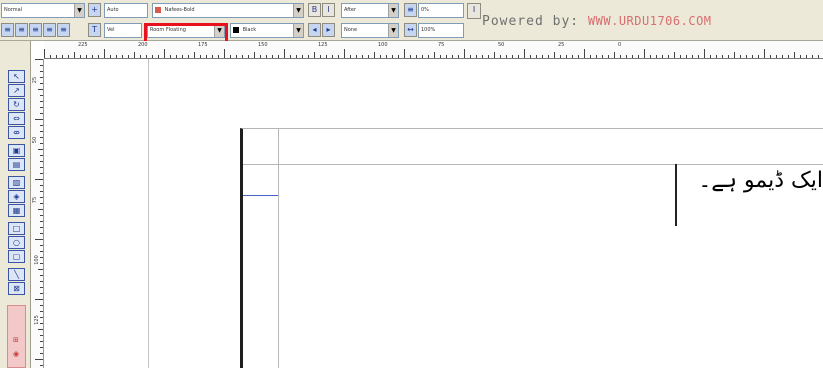  What do you see at coordinates (123, 30) in the screenshot?
I see `size2-select: Vel` at bounding box center [123, 30].